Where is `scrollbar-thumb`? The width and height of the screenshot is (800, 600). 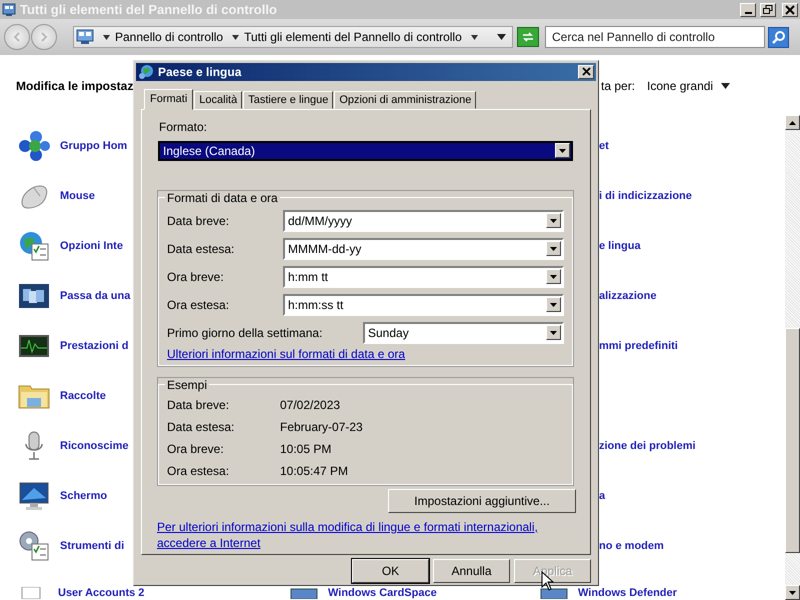
scrollbar-thumb is located at coordinates (792, 440).